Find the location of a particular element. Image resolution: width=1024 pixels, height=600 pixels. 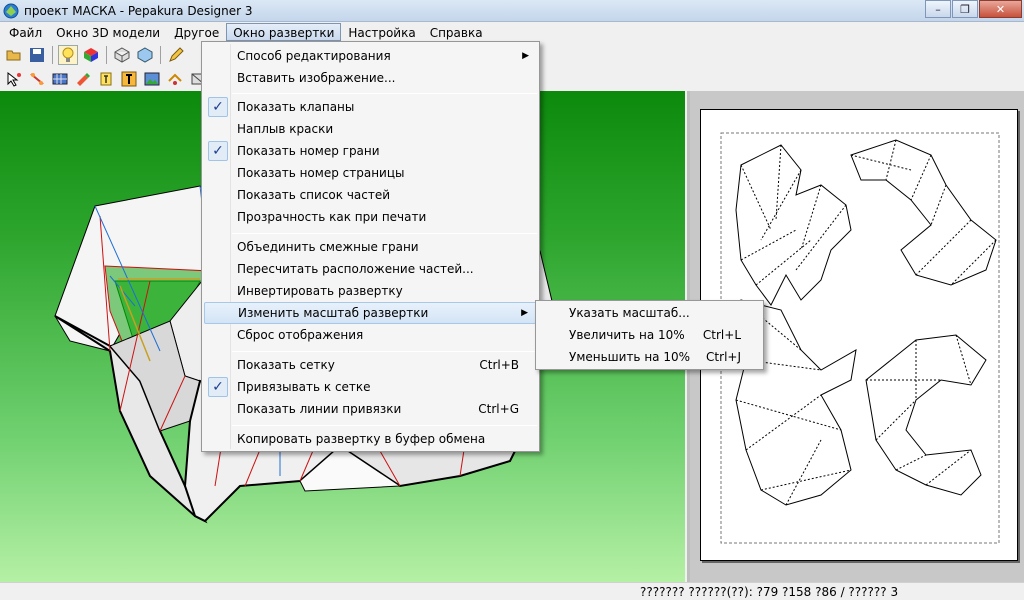

menu-item-label: Увеличить на 10% is located at coordinates (627, 335).